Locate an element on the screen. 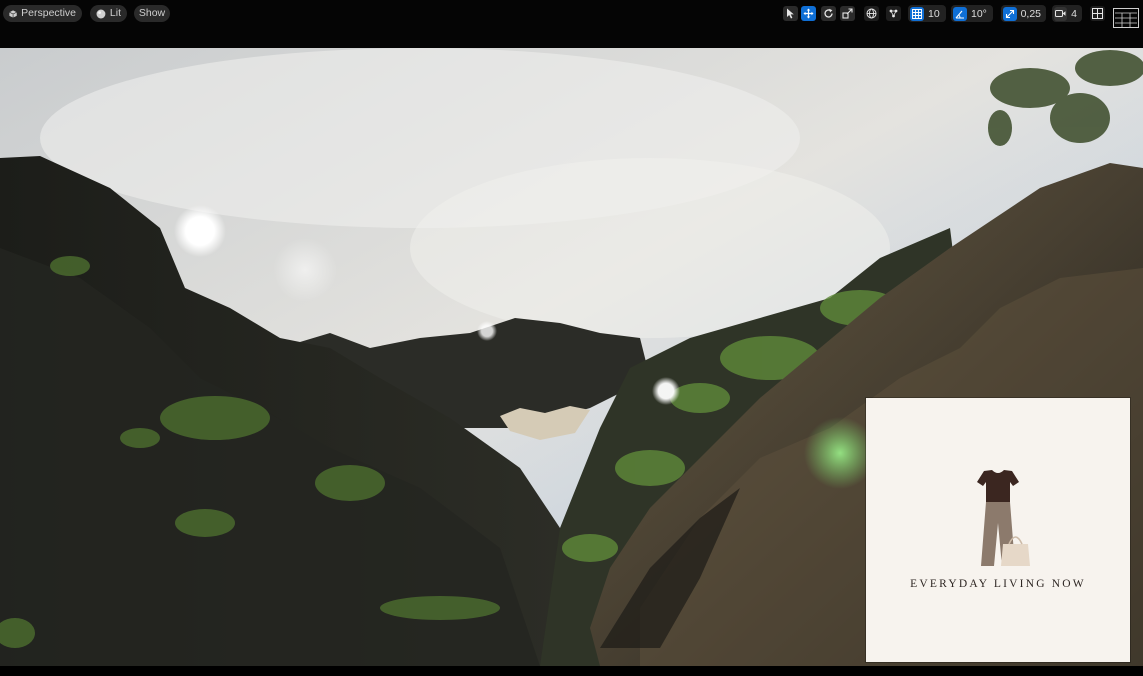 This screenshot has width=1143, height=676. brand-logo-text: EVERYDAY LIVING NOW is located at coordinates (998, 584).